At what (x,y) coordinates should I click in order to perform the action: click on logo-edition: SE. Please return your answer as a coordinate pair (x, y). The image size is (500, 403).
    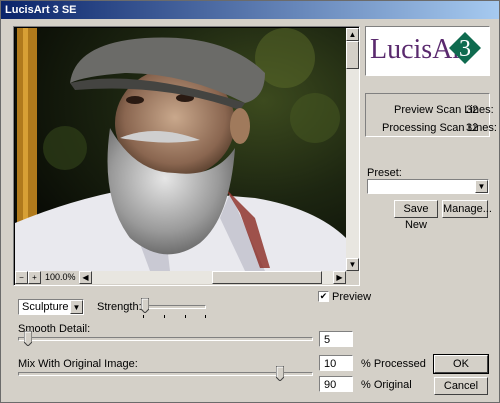
    Looking at the image, I should click on (477, 61).